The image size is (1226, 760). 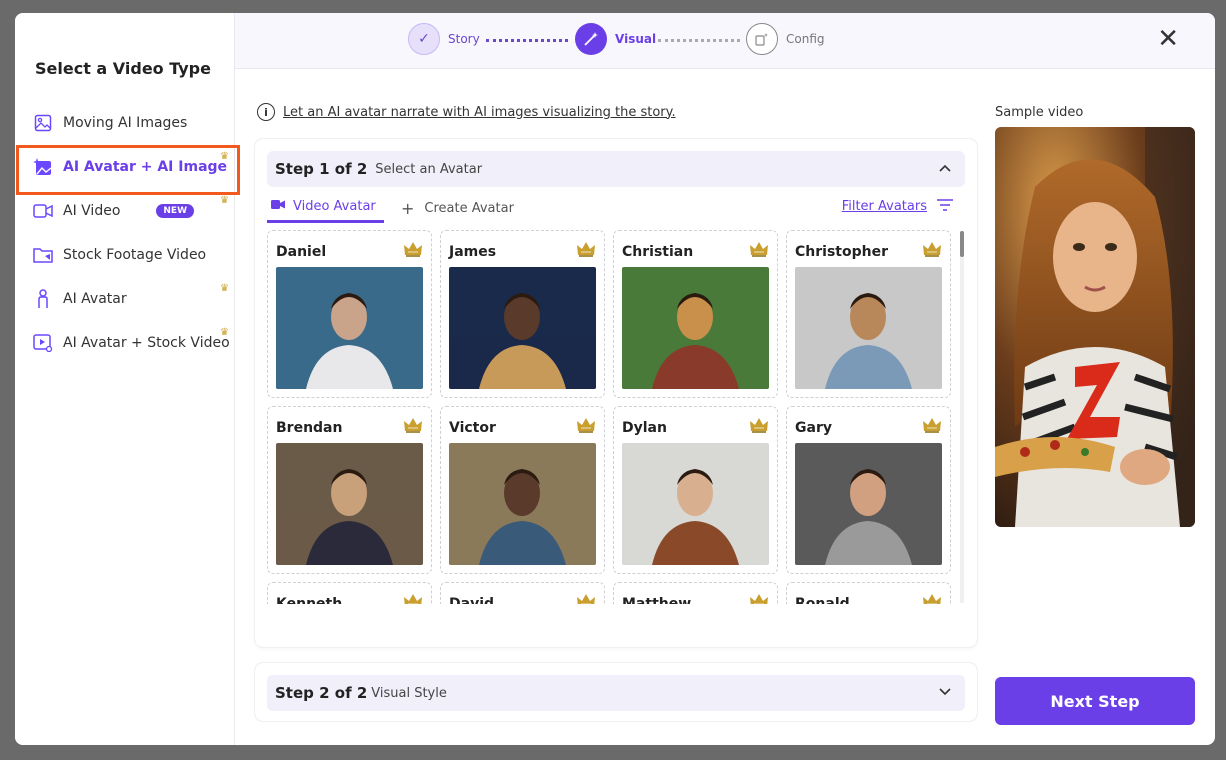 I want to click on sidebar-item-label: Moving AI Images, so click(x=125, y=123).